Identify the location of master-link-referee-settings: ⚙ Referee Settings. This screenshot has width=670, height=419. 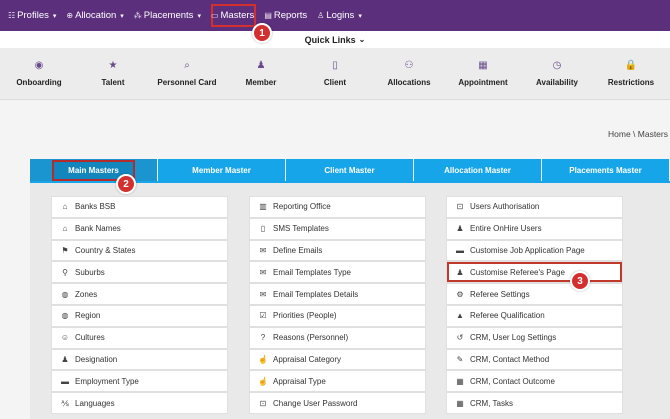
(534, 294).